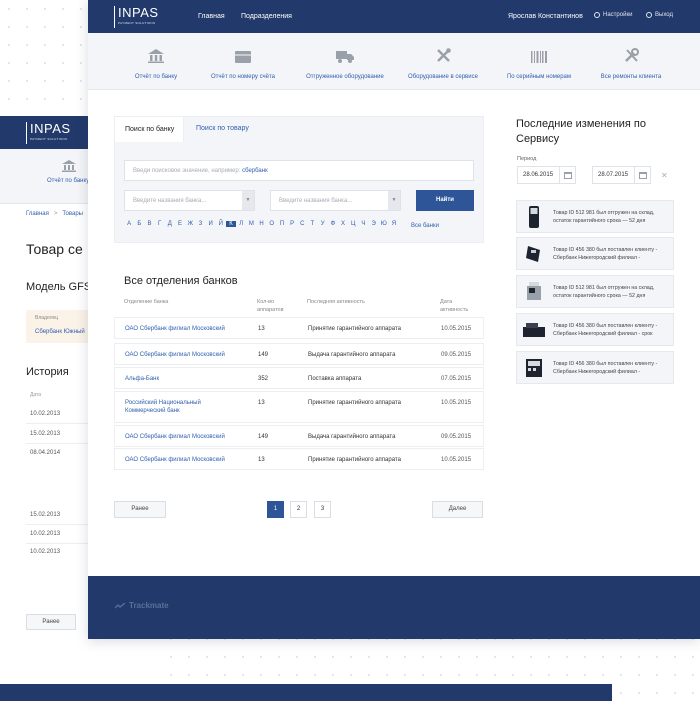  I want to click on bank-select-2: Введите названия банка... ▼, so click(335, 200).